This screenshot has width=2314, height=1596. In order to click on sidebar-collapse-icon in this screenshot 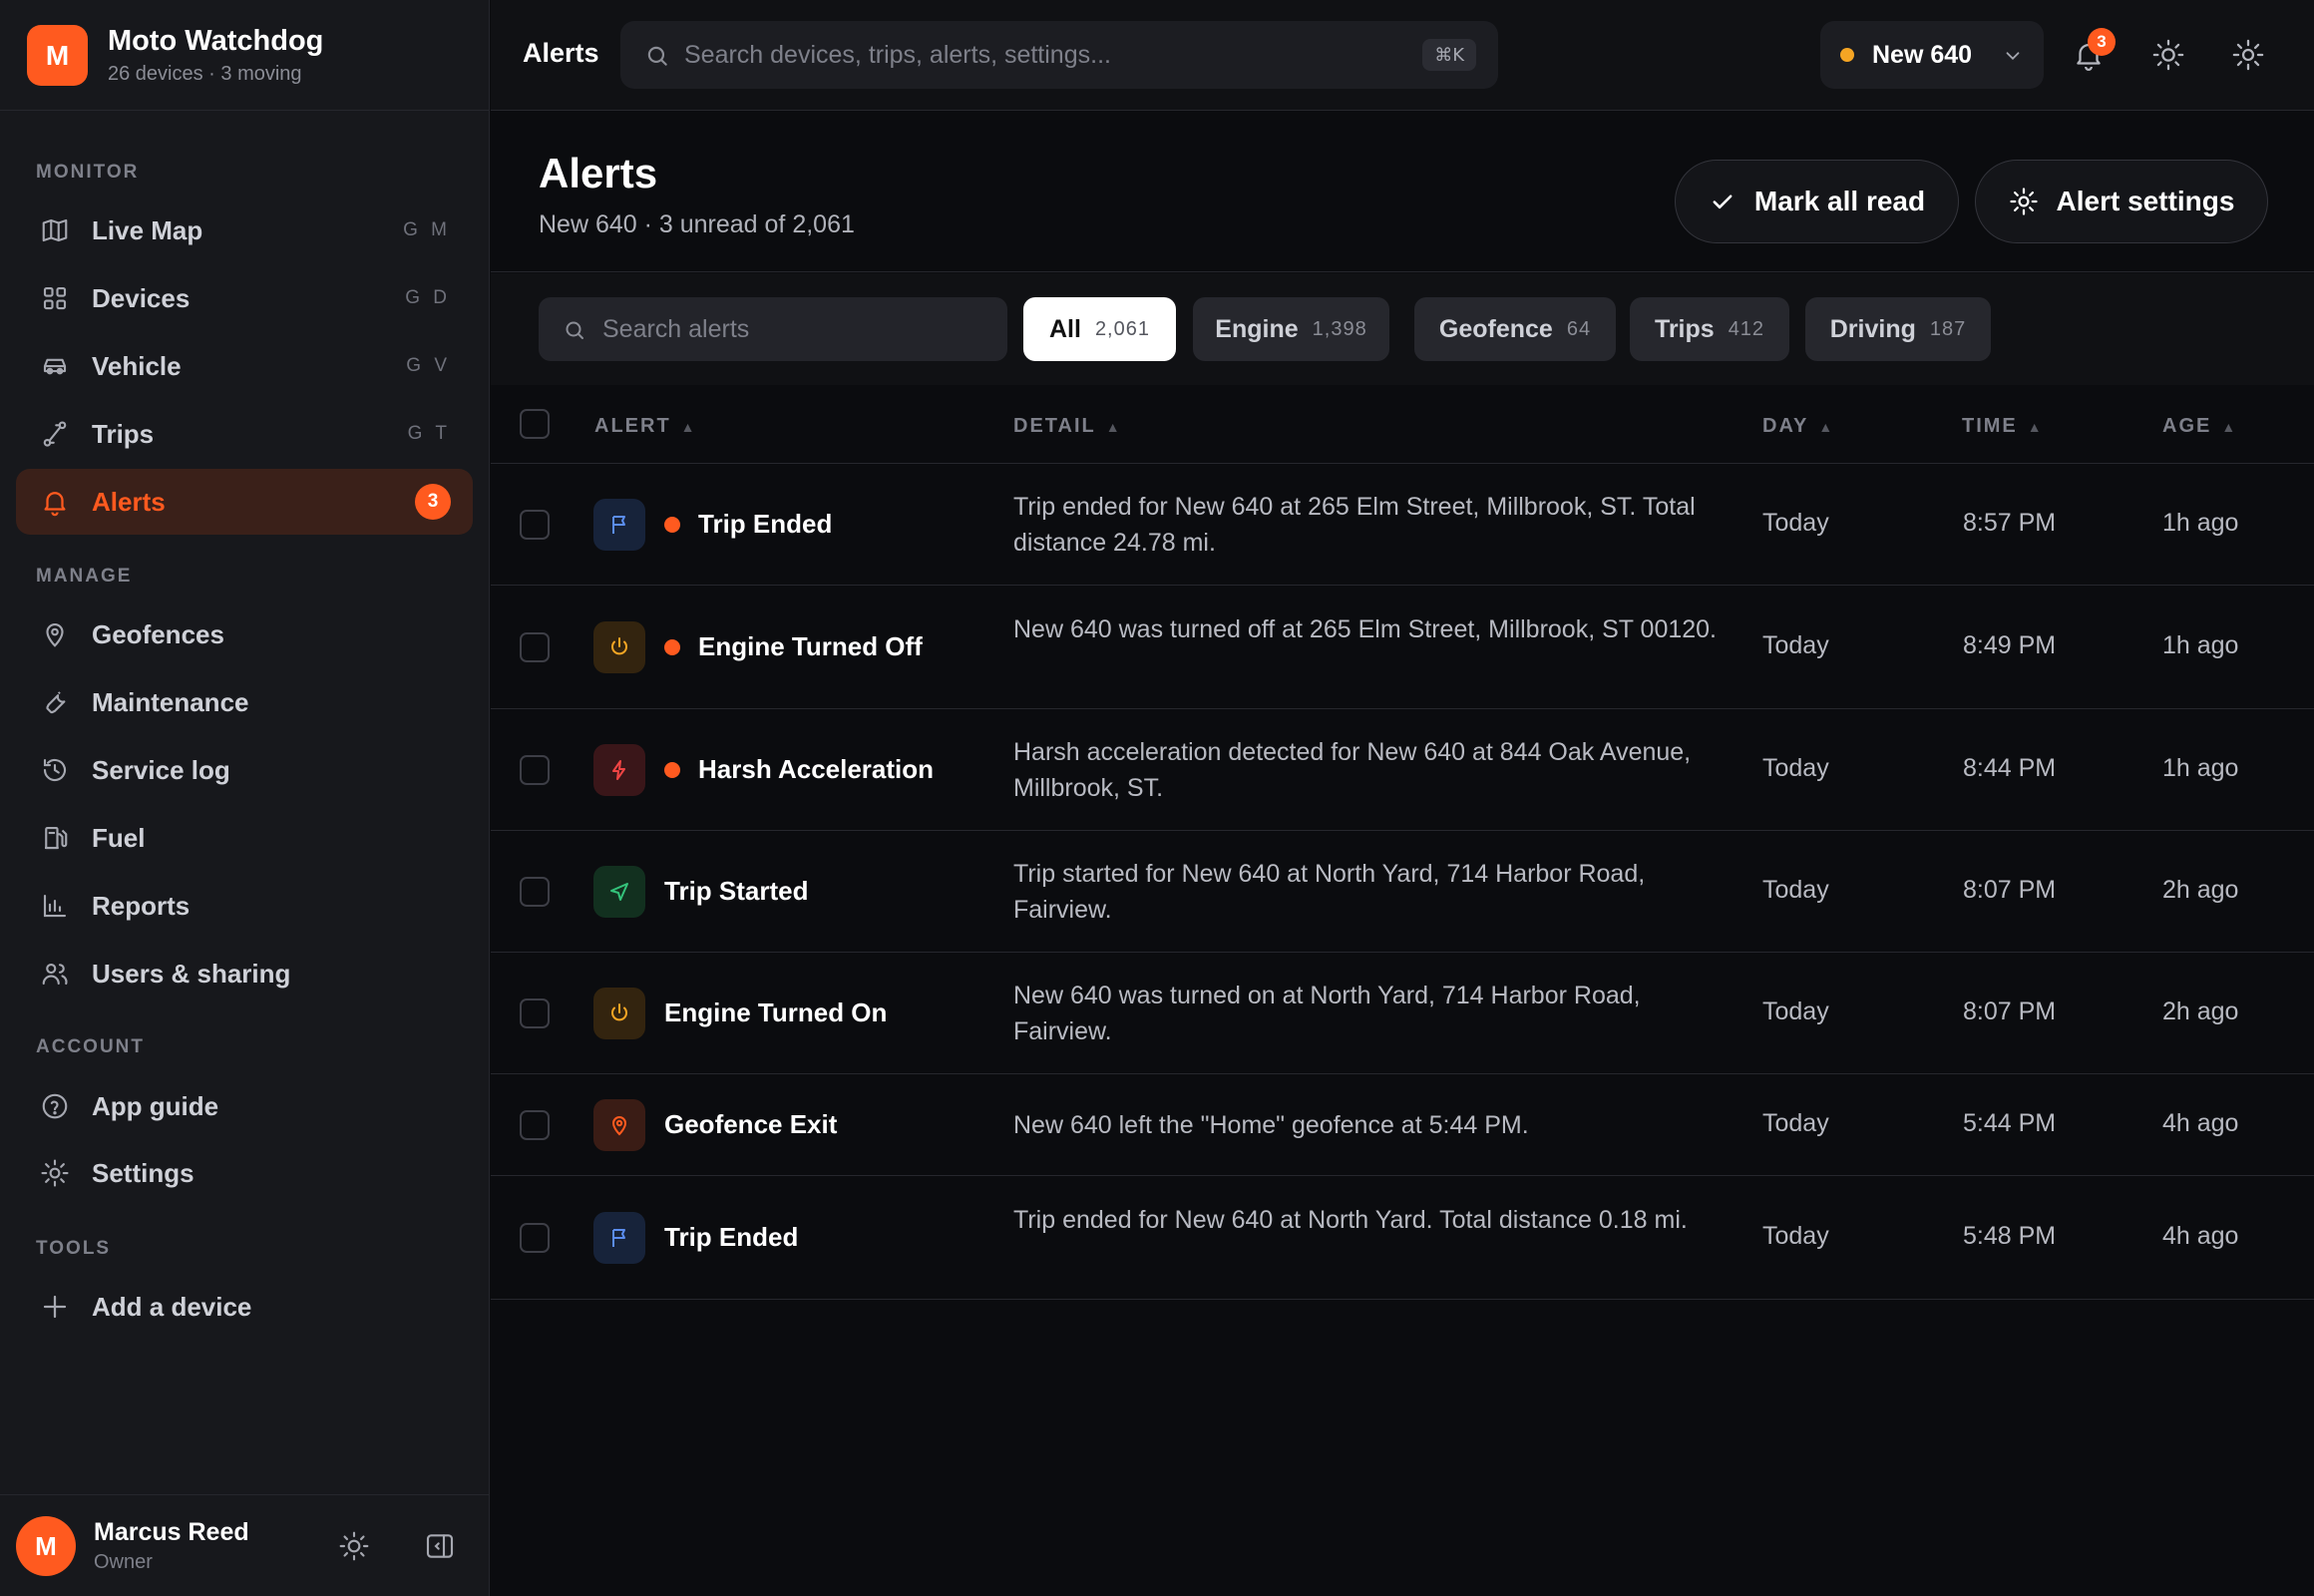, I will do `click(440, 1546)`.